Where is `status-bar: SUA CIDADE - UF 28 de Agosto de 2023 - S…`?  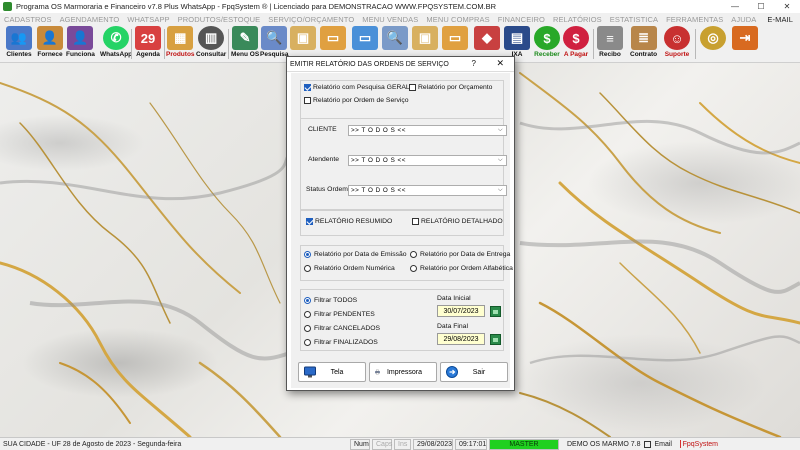 status-bar: SUA CIDADE - UF 28 de Agosto de 2023 - S… is located at coordinates (400, 443).